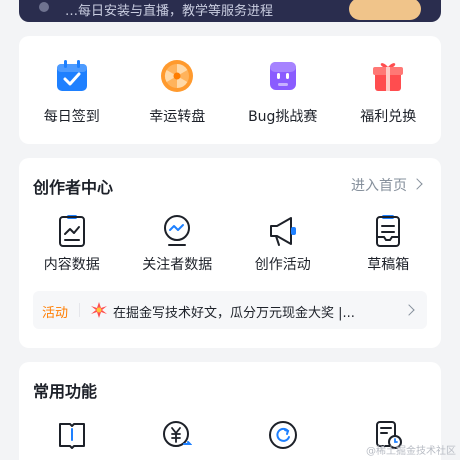 The image size is (460, 460). I want to click on megaphone-icon, so click(282, 231).